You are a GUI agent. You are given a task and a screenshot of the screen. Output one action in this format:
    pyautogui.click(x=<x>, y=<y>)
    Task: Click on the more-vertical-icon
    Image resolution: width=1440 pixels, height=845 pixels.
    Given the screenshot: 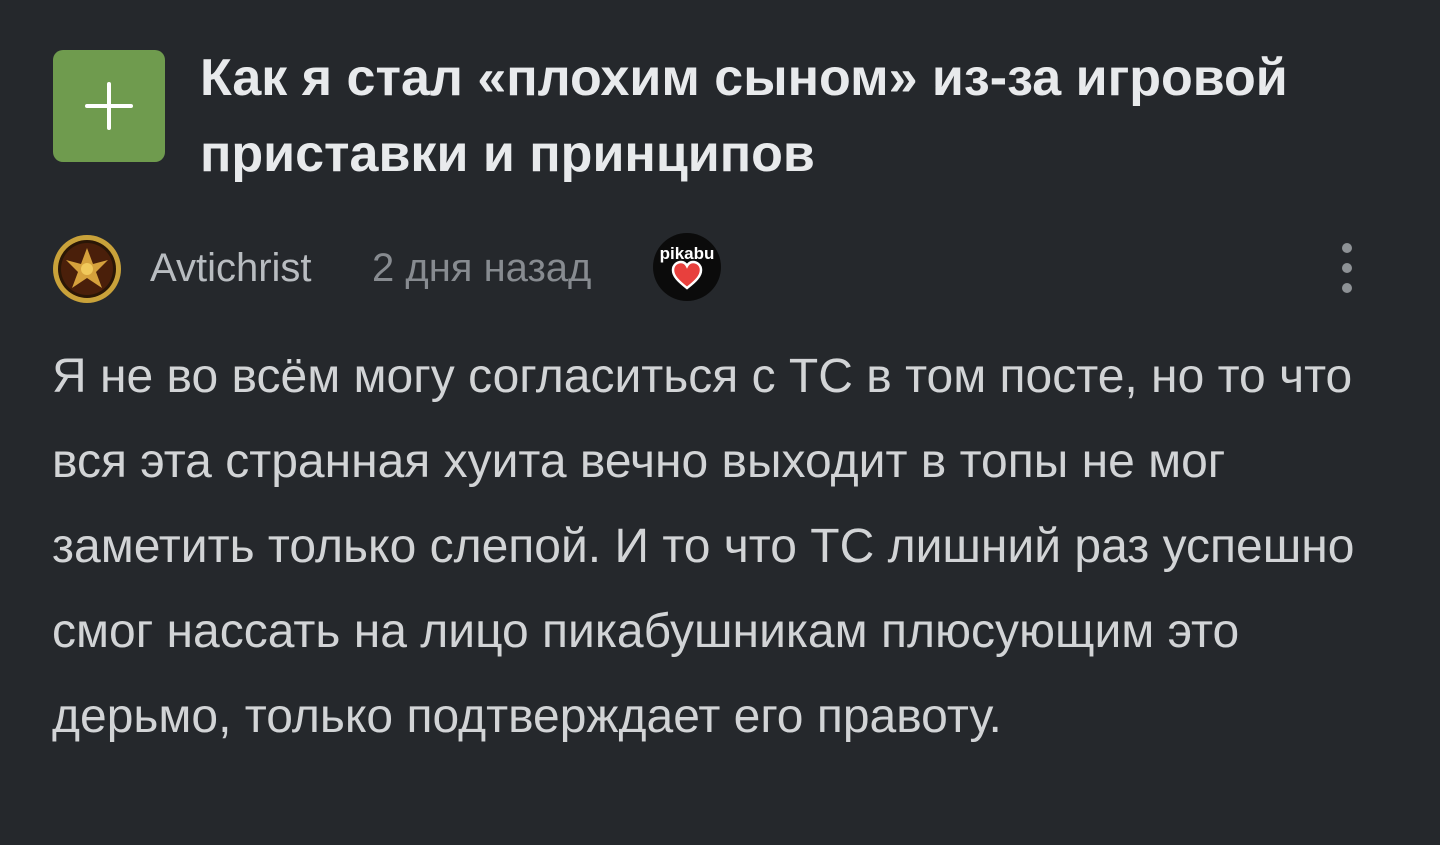 What is the action you would take?
    pyautogui.click(x=1347, y=268)
    